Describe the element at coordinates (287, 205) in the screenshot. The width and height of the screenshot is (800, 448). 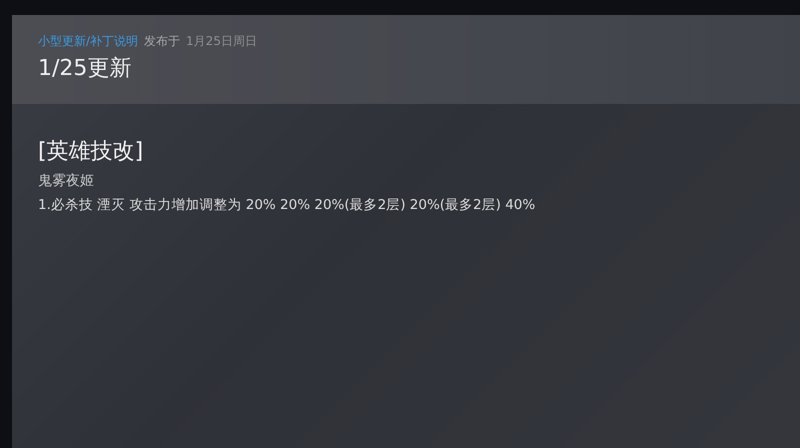
I see `change-note: 1.必杀技 湮灭 攻击力增加调整为 20% 20% 20%(最多2层) 20%(最多2层) 40%` at that location.